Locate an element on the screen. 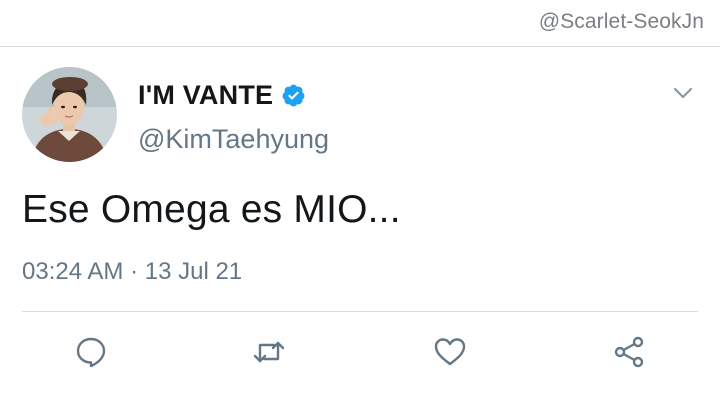 The height and width of the screenshot is (406, 720). verified-badge-icon is located at coordinates (293, 95).